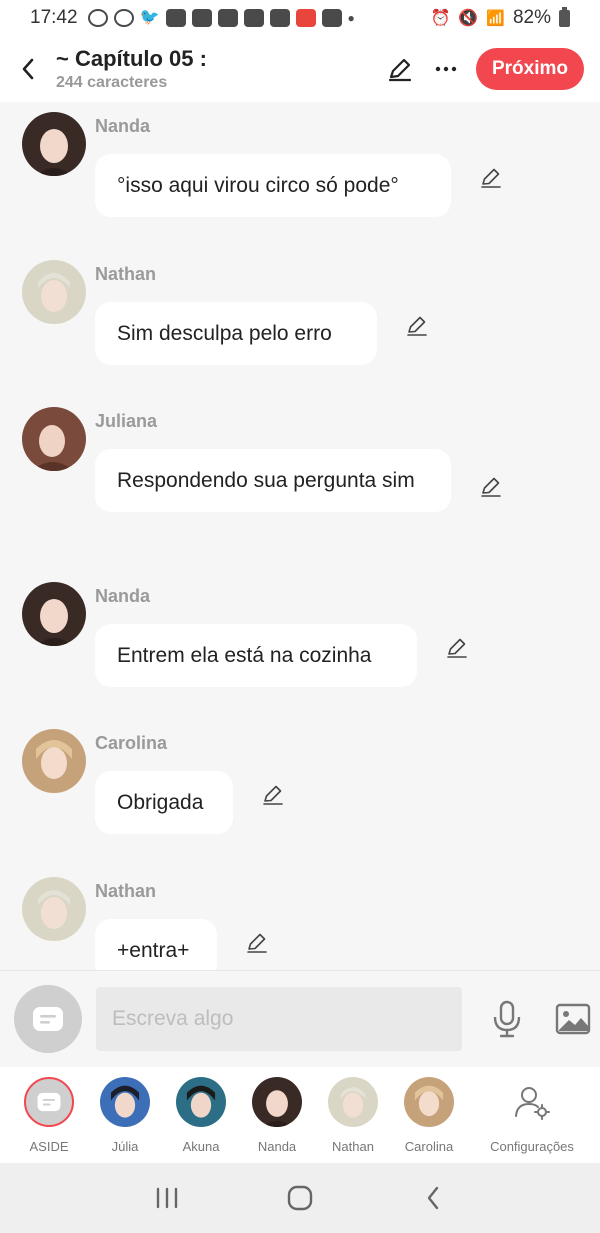 The height and width of the screenshot is (1233, 600). Describe the element at coordinates (126, 421) in the screenshot. I see `author-name: Juliana` at that location.